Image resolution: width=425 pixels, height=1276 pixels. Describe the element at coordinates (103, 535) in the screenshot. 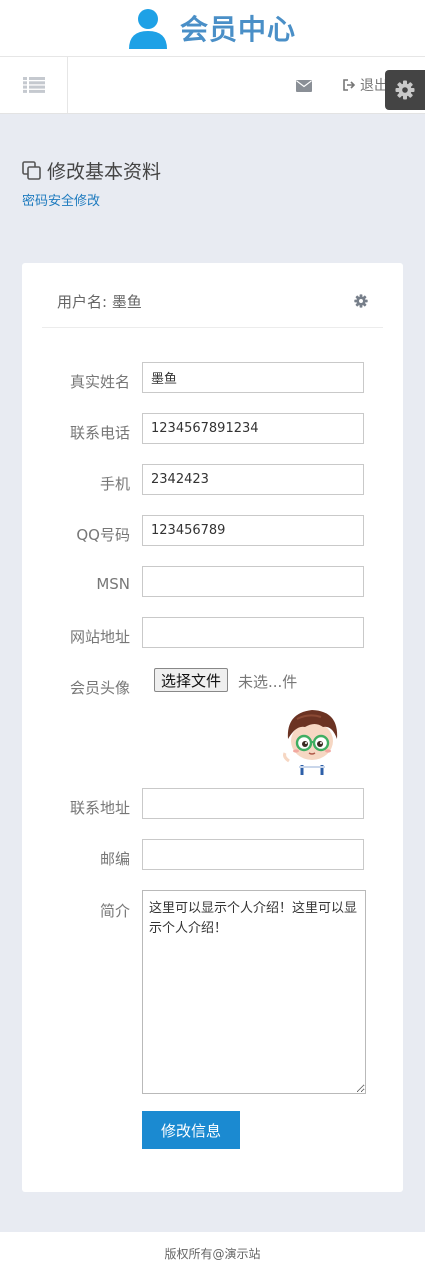

I see `qq-label: QQ号码` at that location.